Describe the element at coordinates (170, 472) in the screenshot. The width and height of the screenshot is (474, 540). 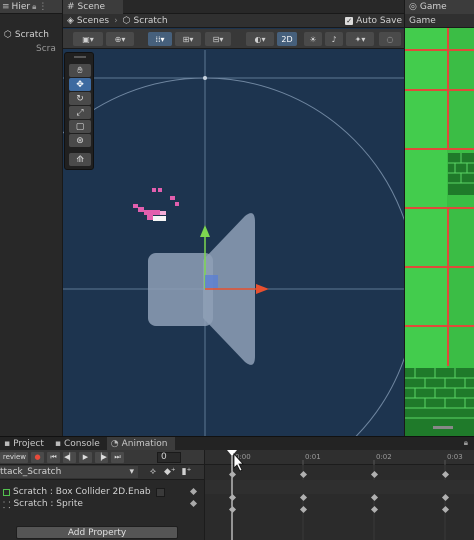
I see `add-keyframe-icon: ◆⁺` at that location.